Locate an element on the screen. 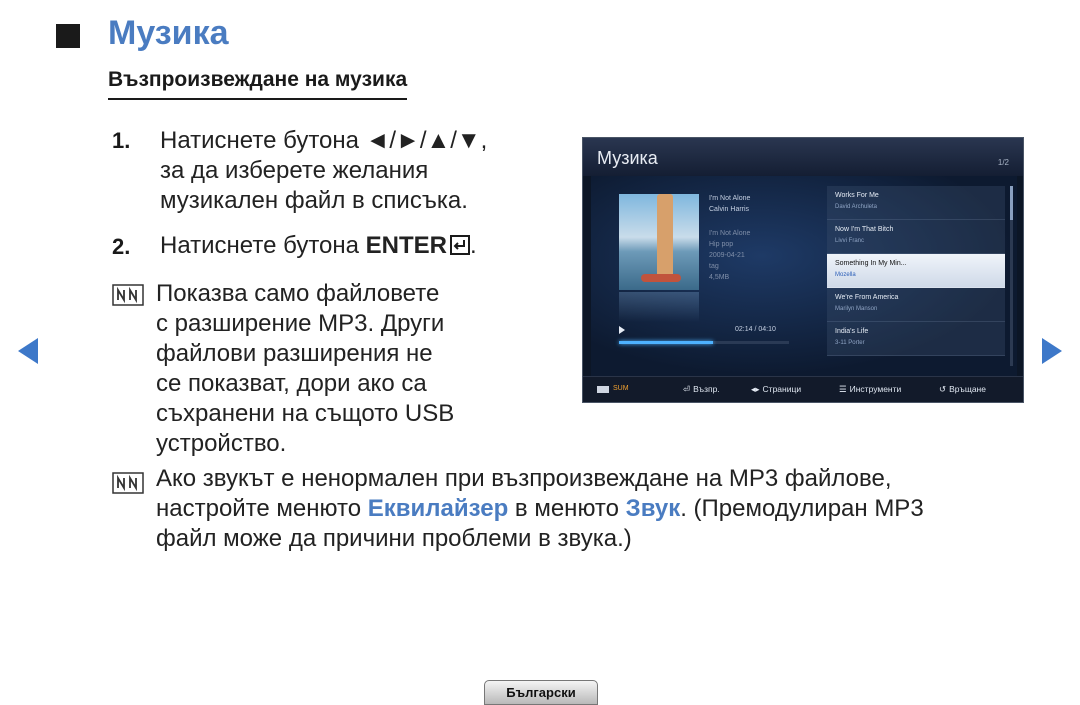 The image size is (1080, 705). playlist-item-title: India's Life is located at coordinates (852, 331).